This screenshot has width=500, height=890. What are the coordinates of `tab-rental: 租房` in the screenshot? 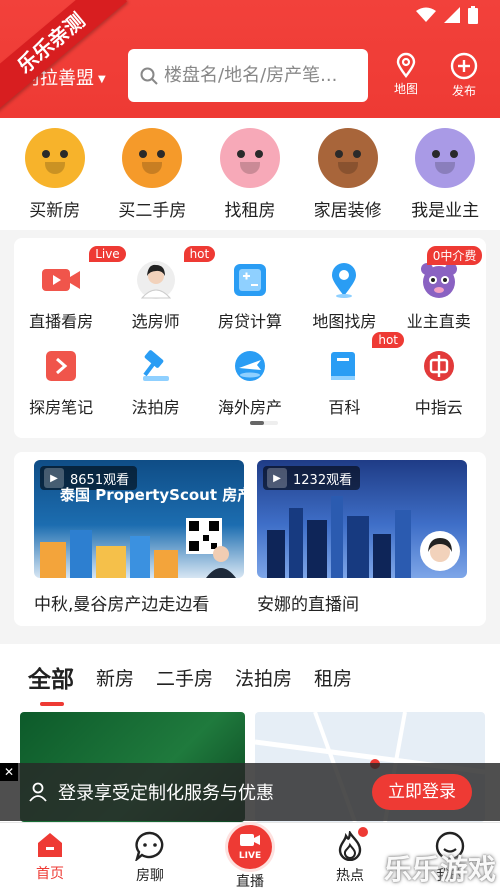 It's located at (333, 677).